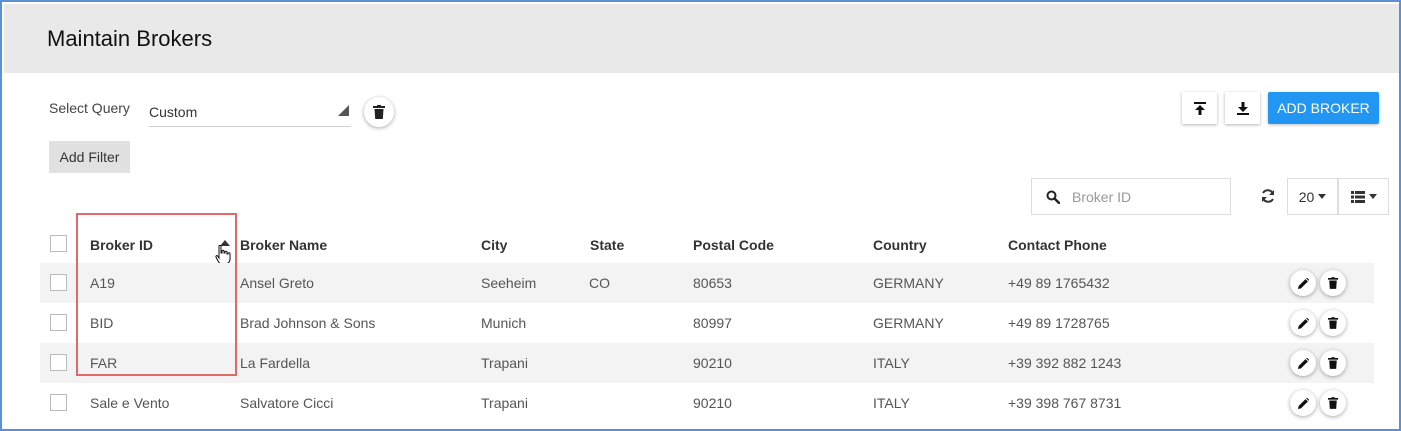 This screenshot has height=431, width=1401. Describe the element at coordinates (277, 283) in the screenshot. I see `cell-broker-name: Ansel Greto` at that location.